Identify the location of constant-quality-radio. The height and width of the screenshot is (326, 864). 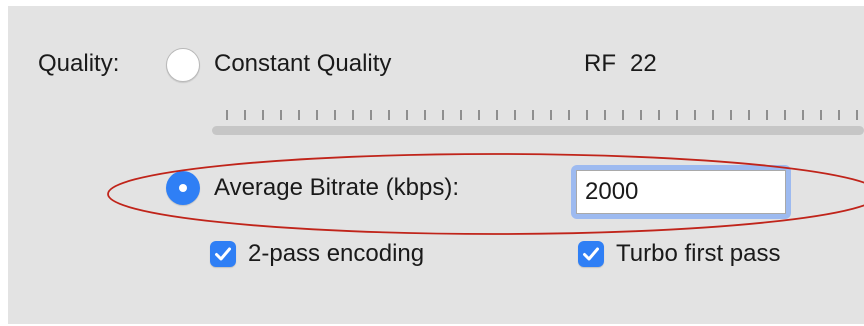
(183, 65).